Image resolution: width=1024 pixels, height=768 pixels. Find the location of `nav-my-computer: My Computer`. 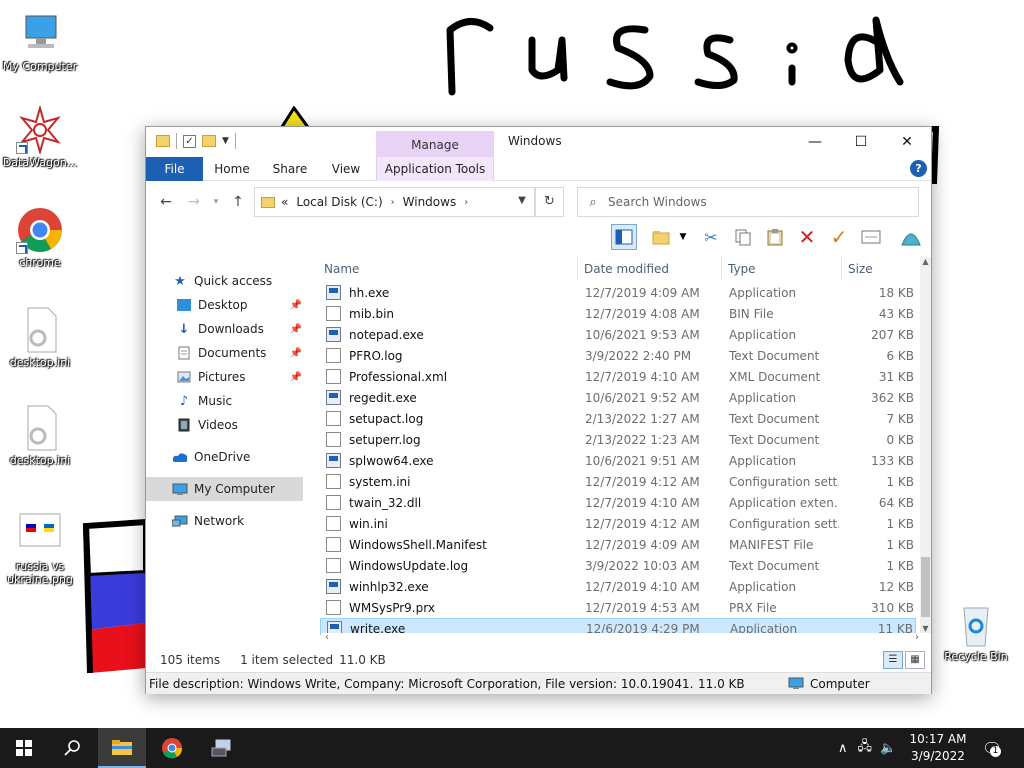

nav-my-computer: My Computer is located at coordinates (224, 489).